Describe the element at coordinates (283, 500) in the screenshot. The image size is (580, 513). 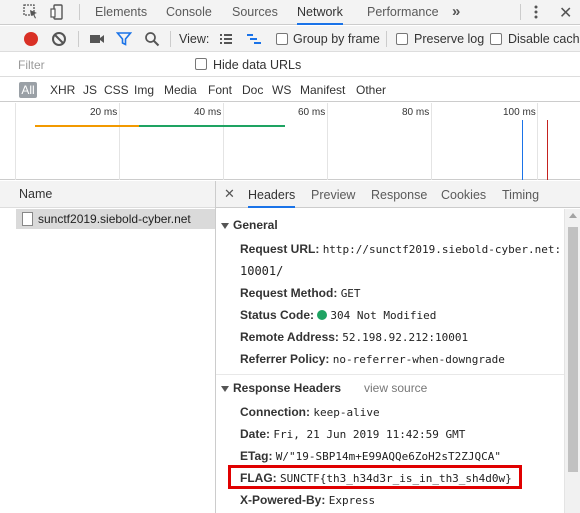
I see `header-key: X-Powered-By:` at that location.